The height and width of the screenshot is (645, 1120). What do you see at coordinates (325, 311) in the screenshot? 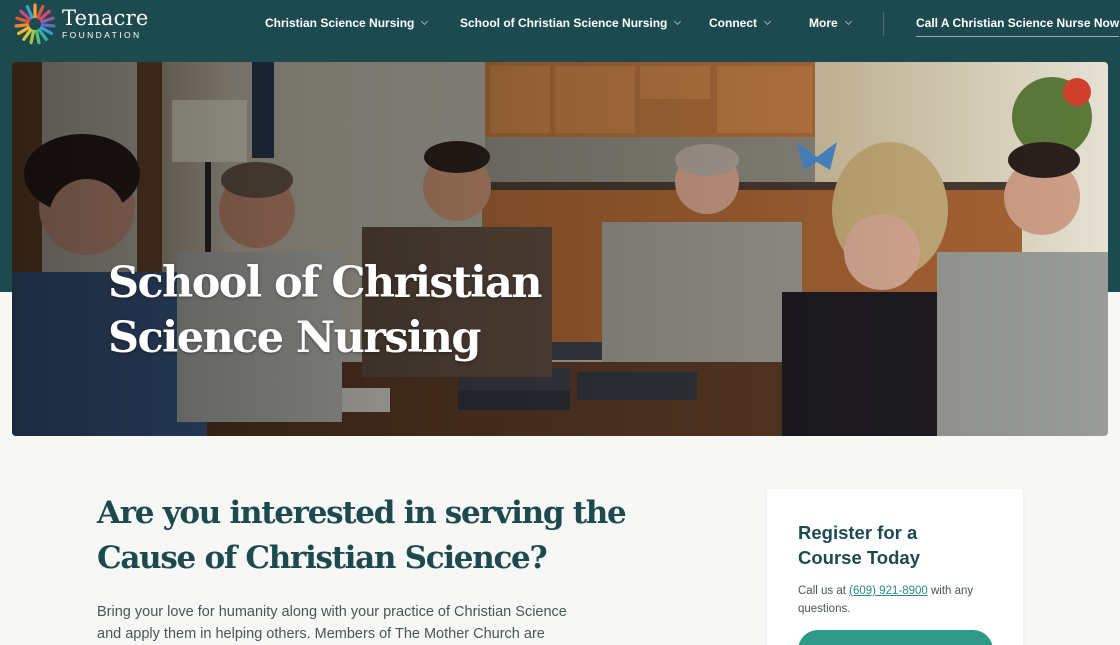
I see `hero-title: School of Christian Science Nursing` at bounding box center [325, 311].